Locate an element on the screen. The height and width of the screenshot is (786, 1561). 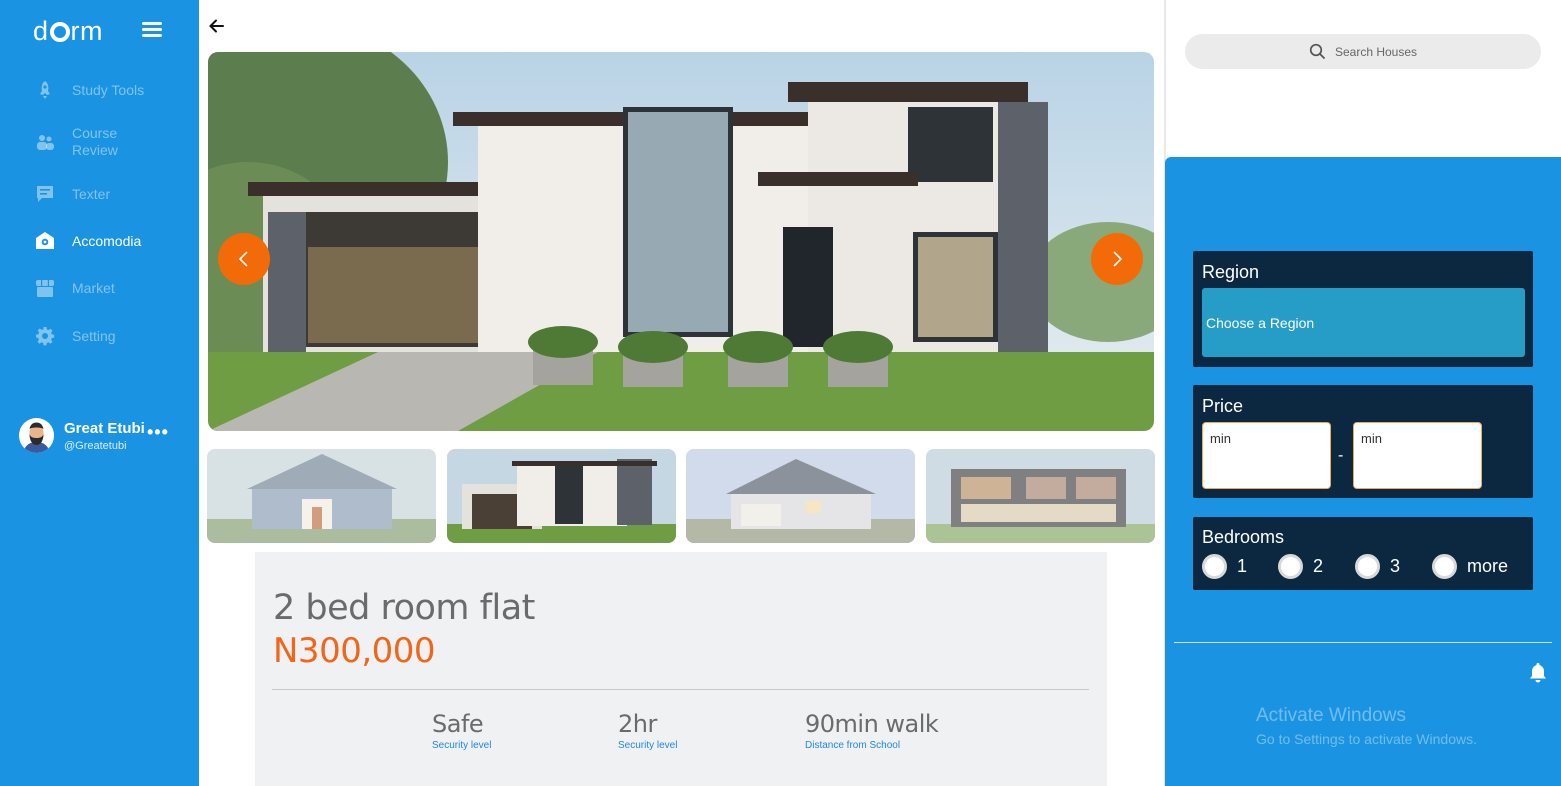
stat-value: 90min walk is located at coordinates (872, 724).